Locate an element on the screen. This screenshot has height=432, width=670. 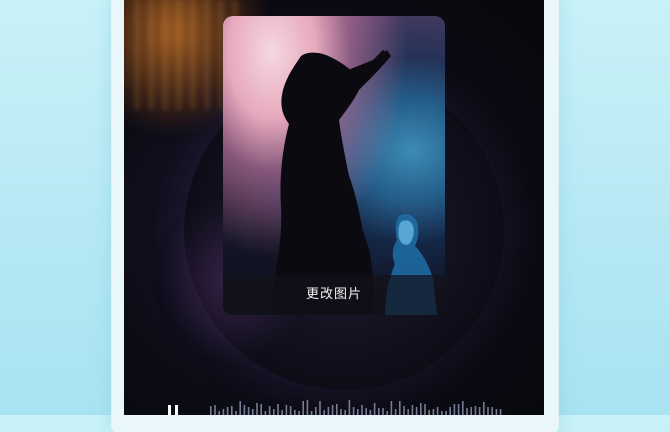
pause-icon is located at coordinates (173, 410).